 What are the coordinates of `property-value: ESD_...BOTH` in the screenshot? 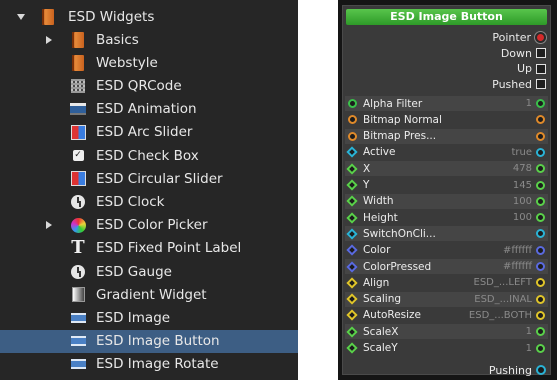 It's located at (500, 315).